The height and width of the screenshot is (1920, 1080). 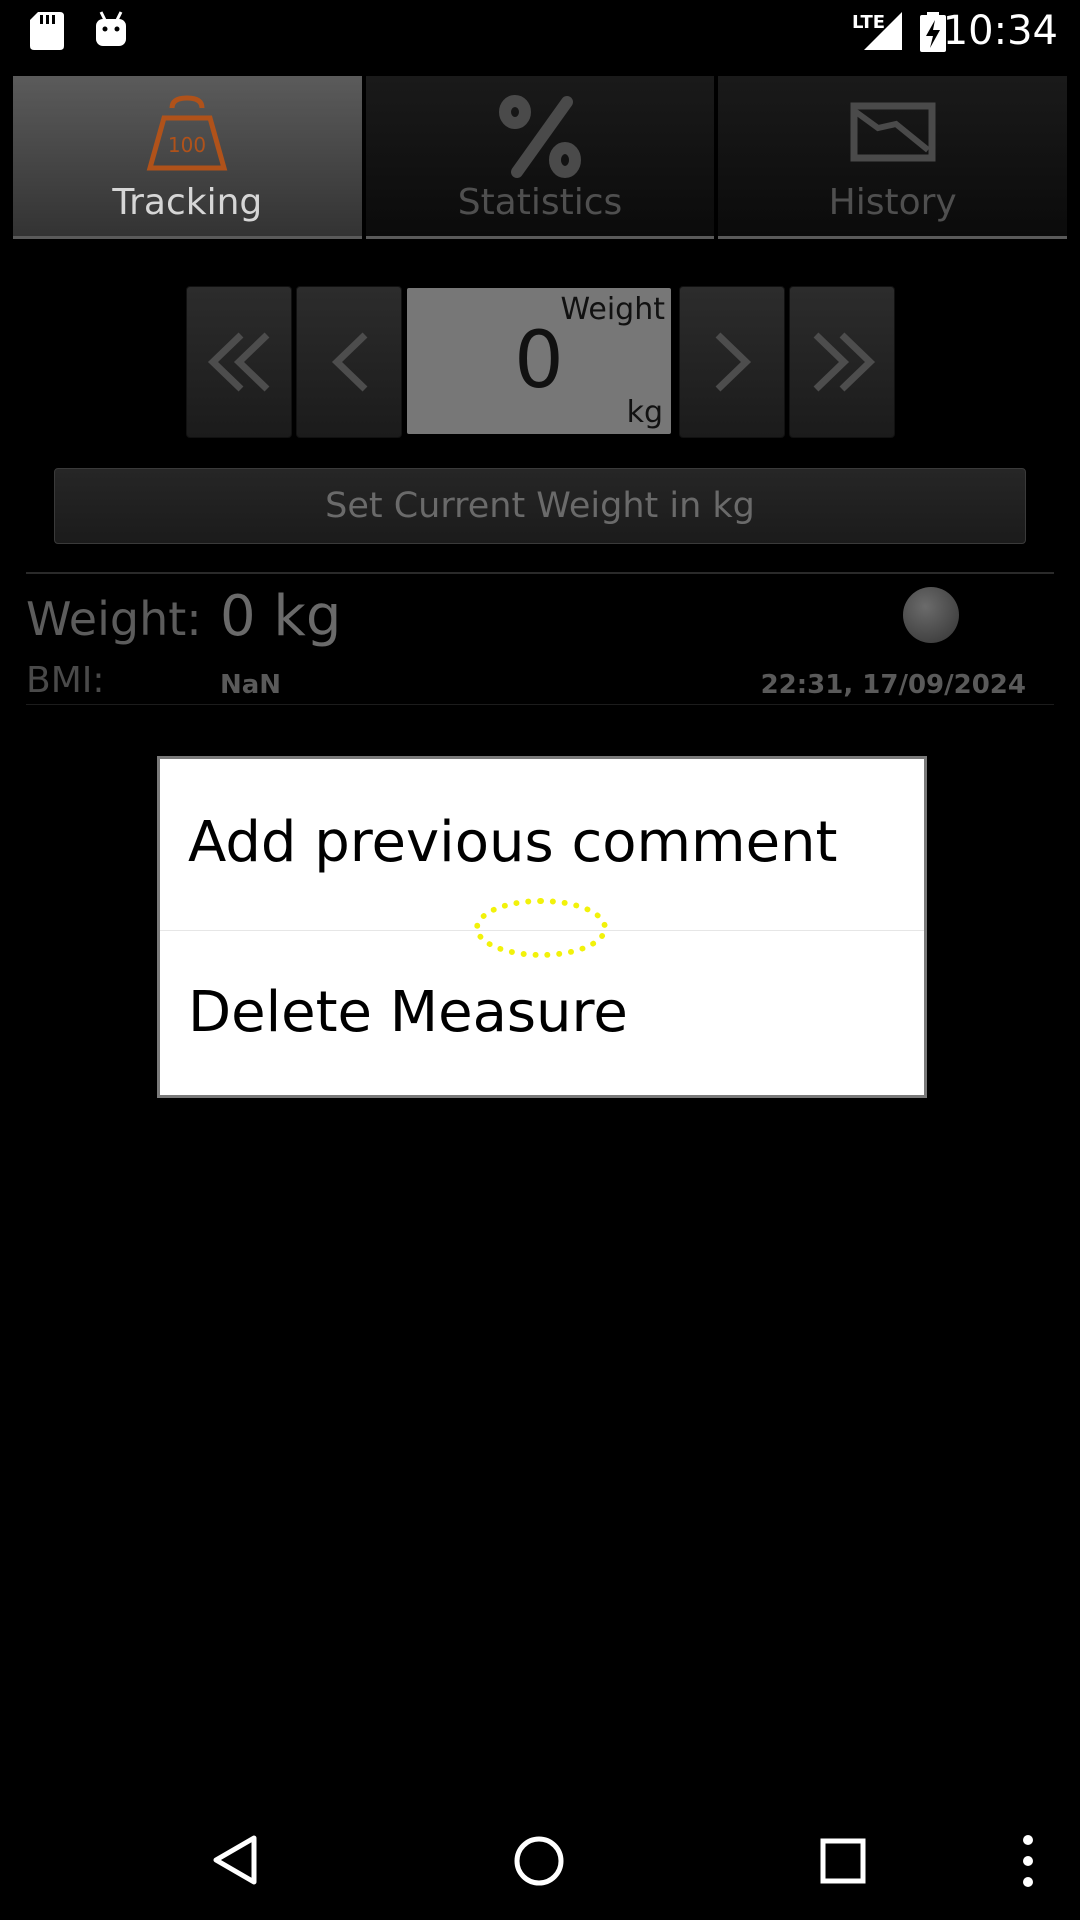 What do you see at coordinates (281, 616) in the screenshot?
I see `weight-entry-value: 0 kg` at bounding box center [281, 616].